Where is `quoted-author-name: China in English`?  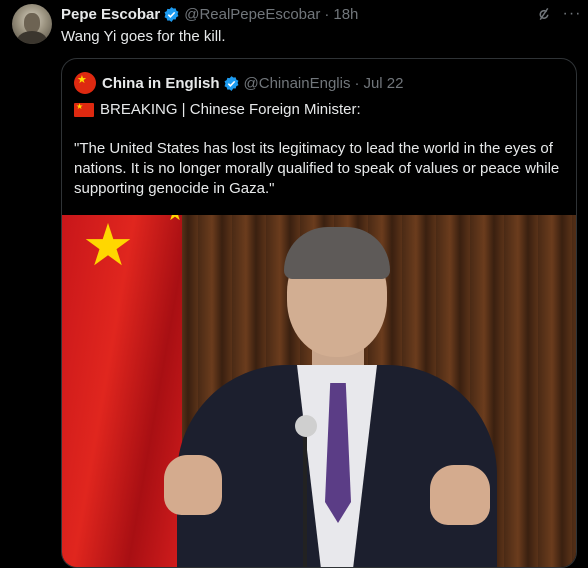
quoted-author-name: China in English is located at coordinates (161, 83).